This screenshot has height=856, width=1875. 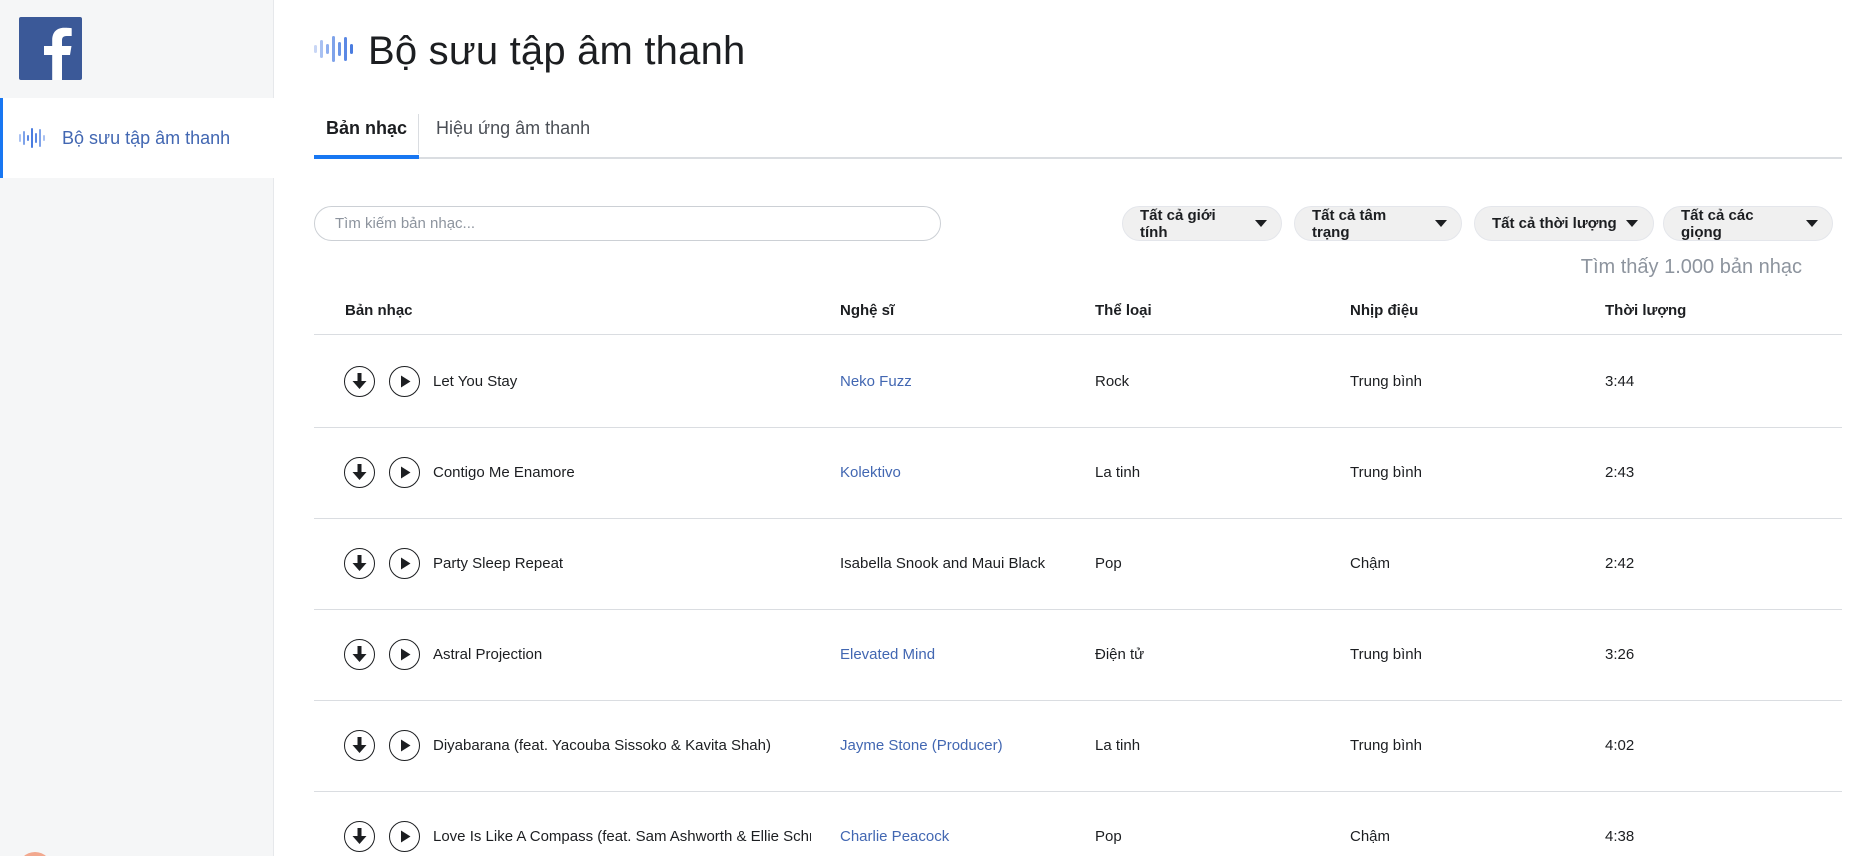 What do you see at coordinates (955, 836) in the screenshot?
I see `artist-link: Charlie Peacock` at bounding box center [955, 836].